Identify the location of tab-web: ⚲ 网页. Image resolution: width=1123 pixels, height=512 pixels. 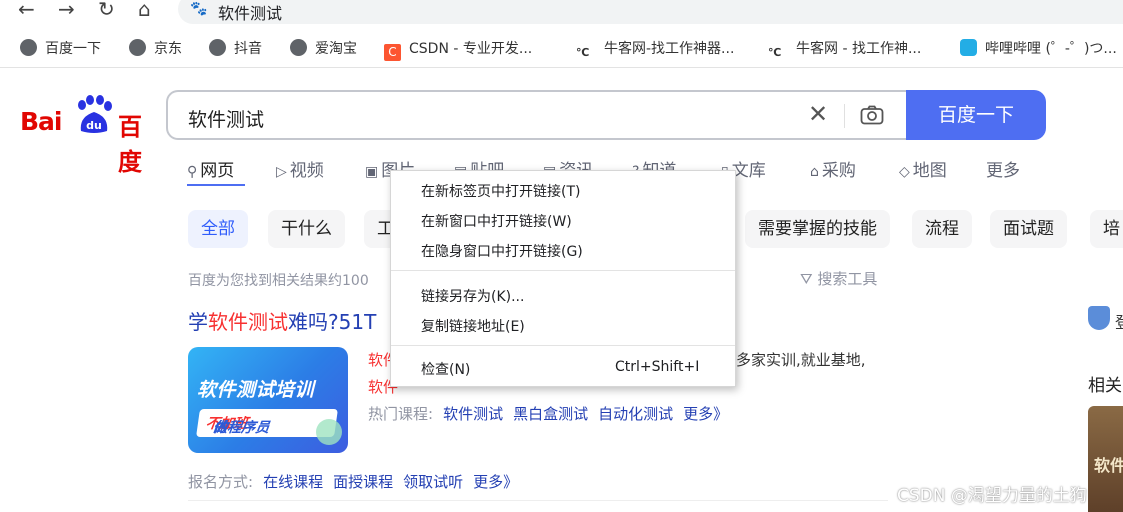
(210, 168).